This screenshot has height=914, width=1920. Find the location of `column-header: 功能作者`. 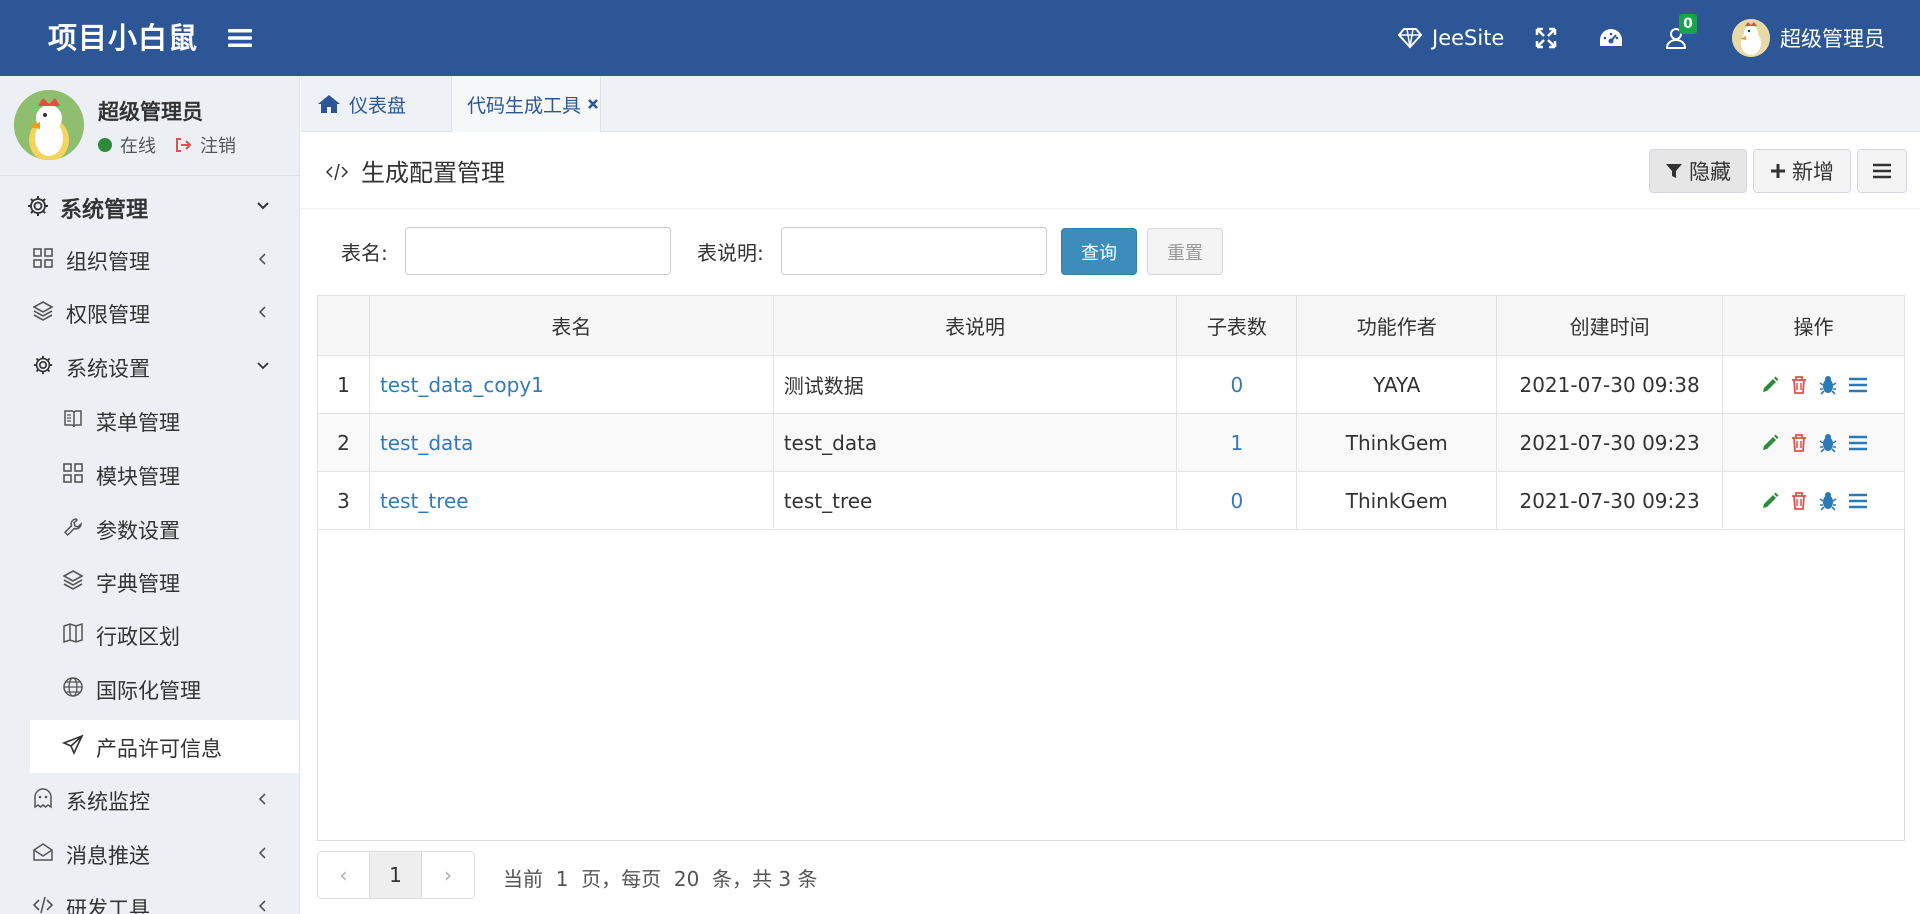

column-header: 功能作者 is located at coordinates (1397, 325).